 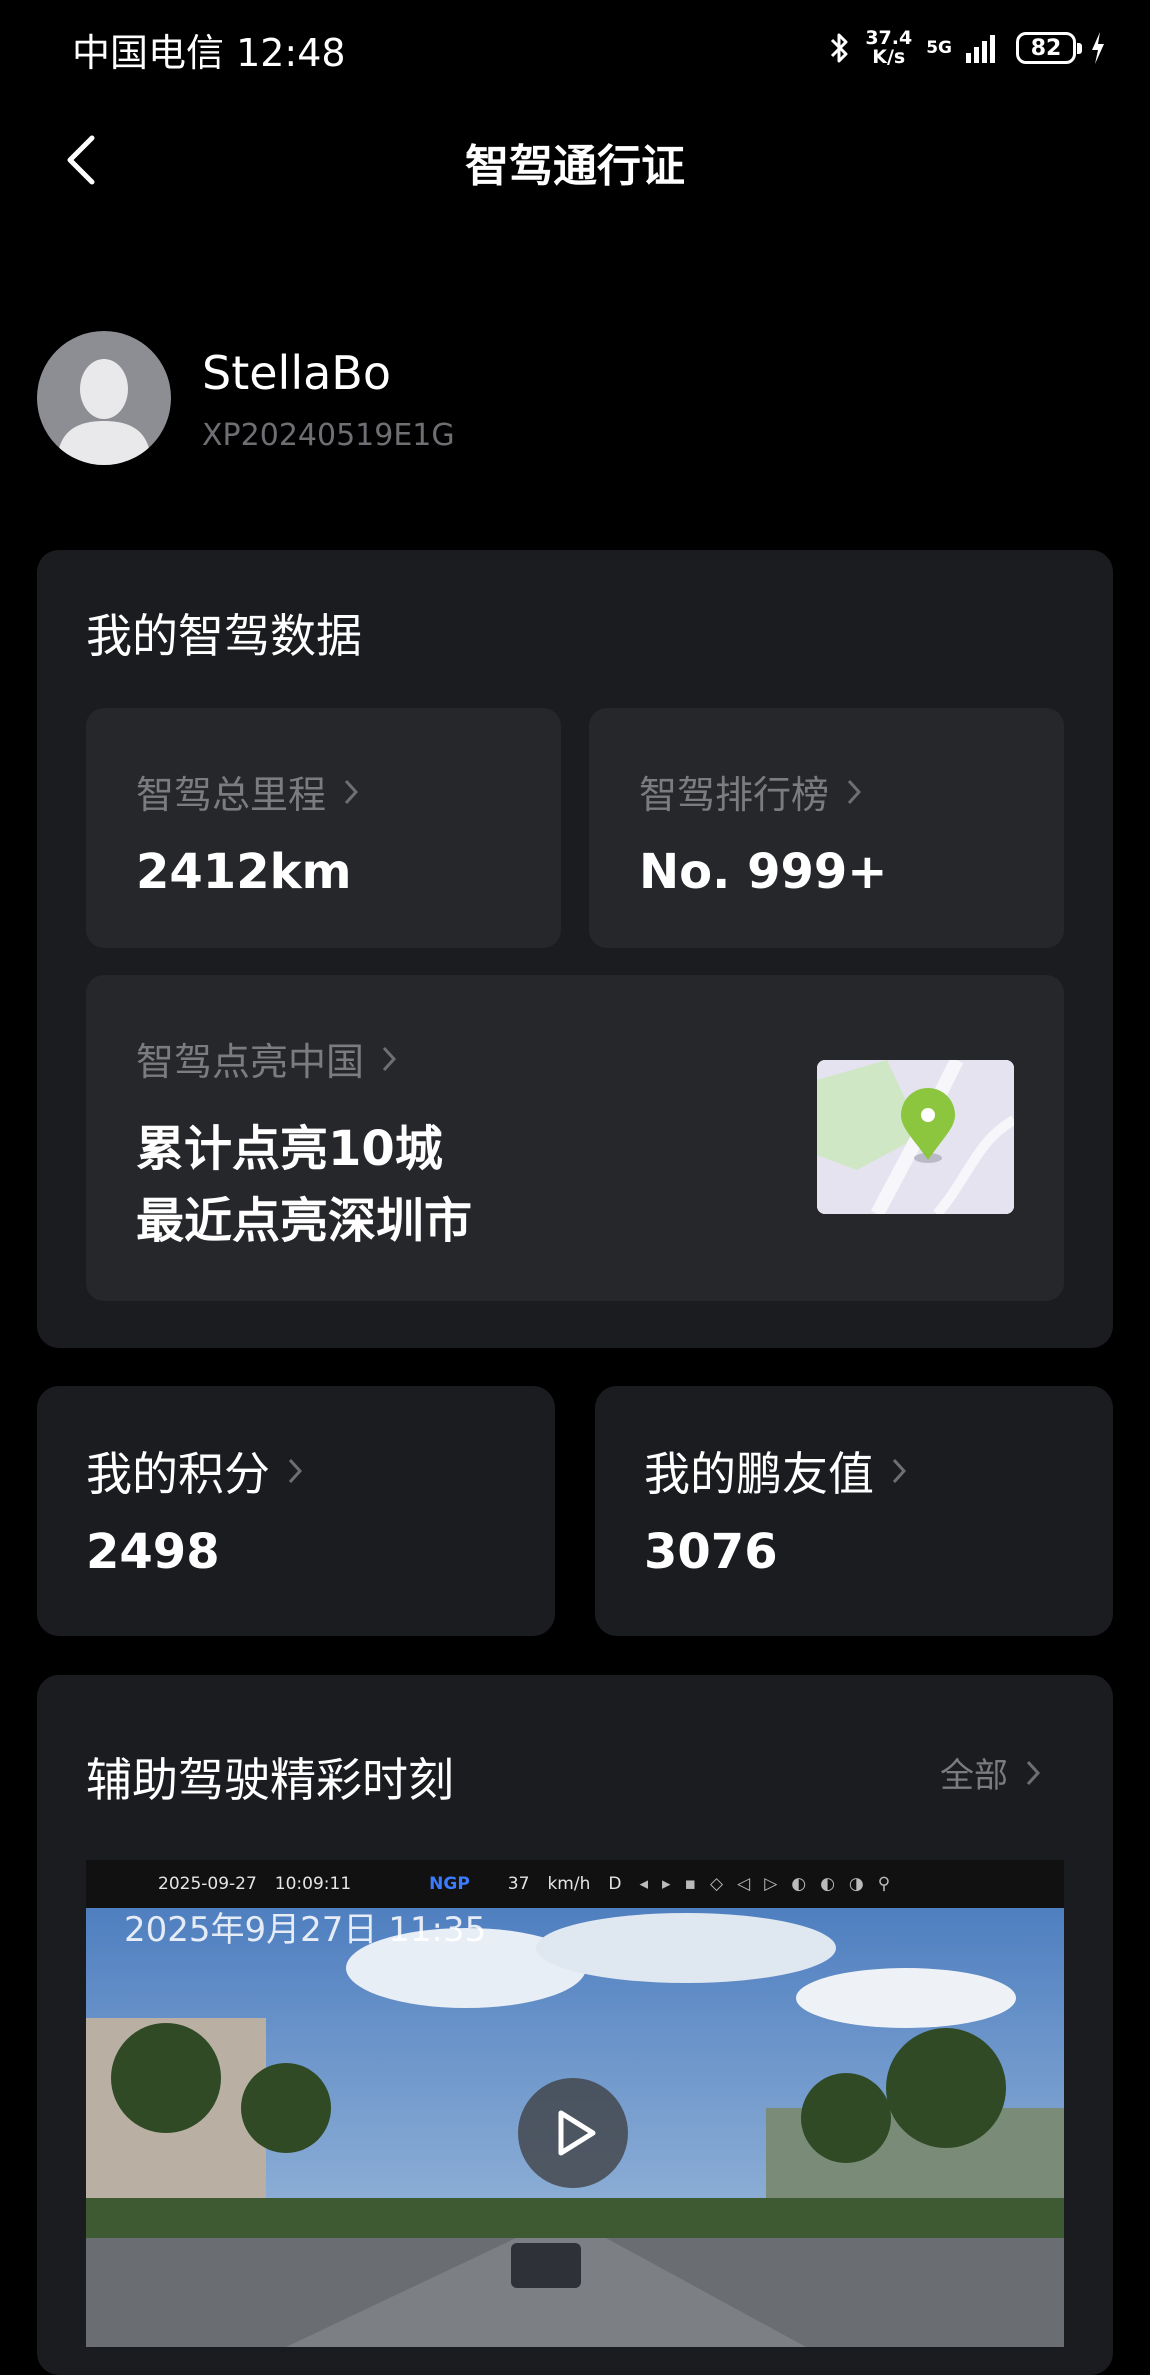 I want to click on mileage-tile: 智驾总里程 2412km, so click(x=323, y=828).